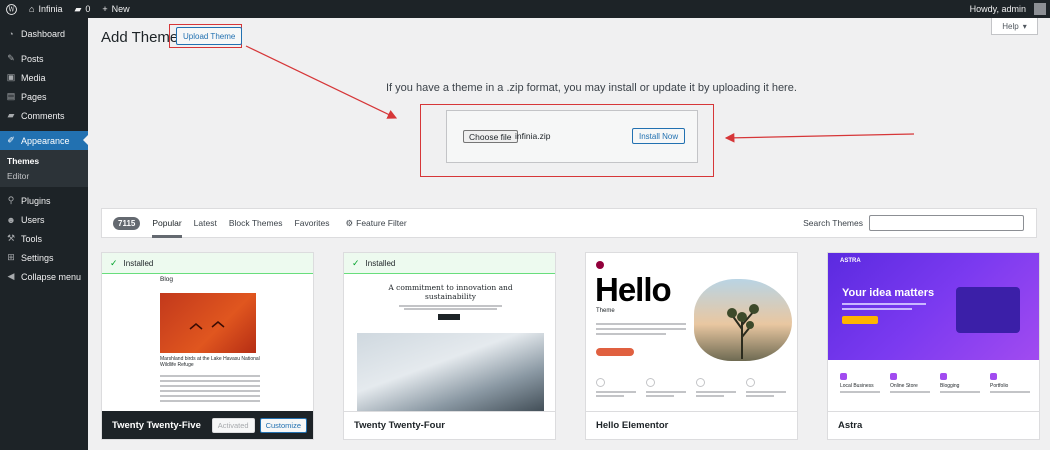  Describe the element at coordinates (44, 257) in the screenshot. I see `menu-settings: ⊞ Settings` at that location.